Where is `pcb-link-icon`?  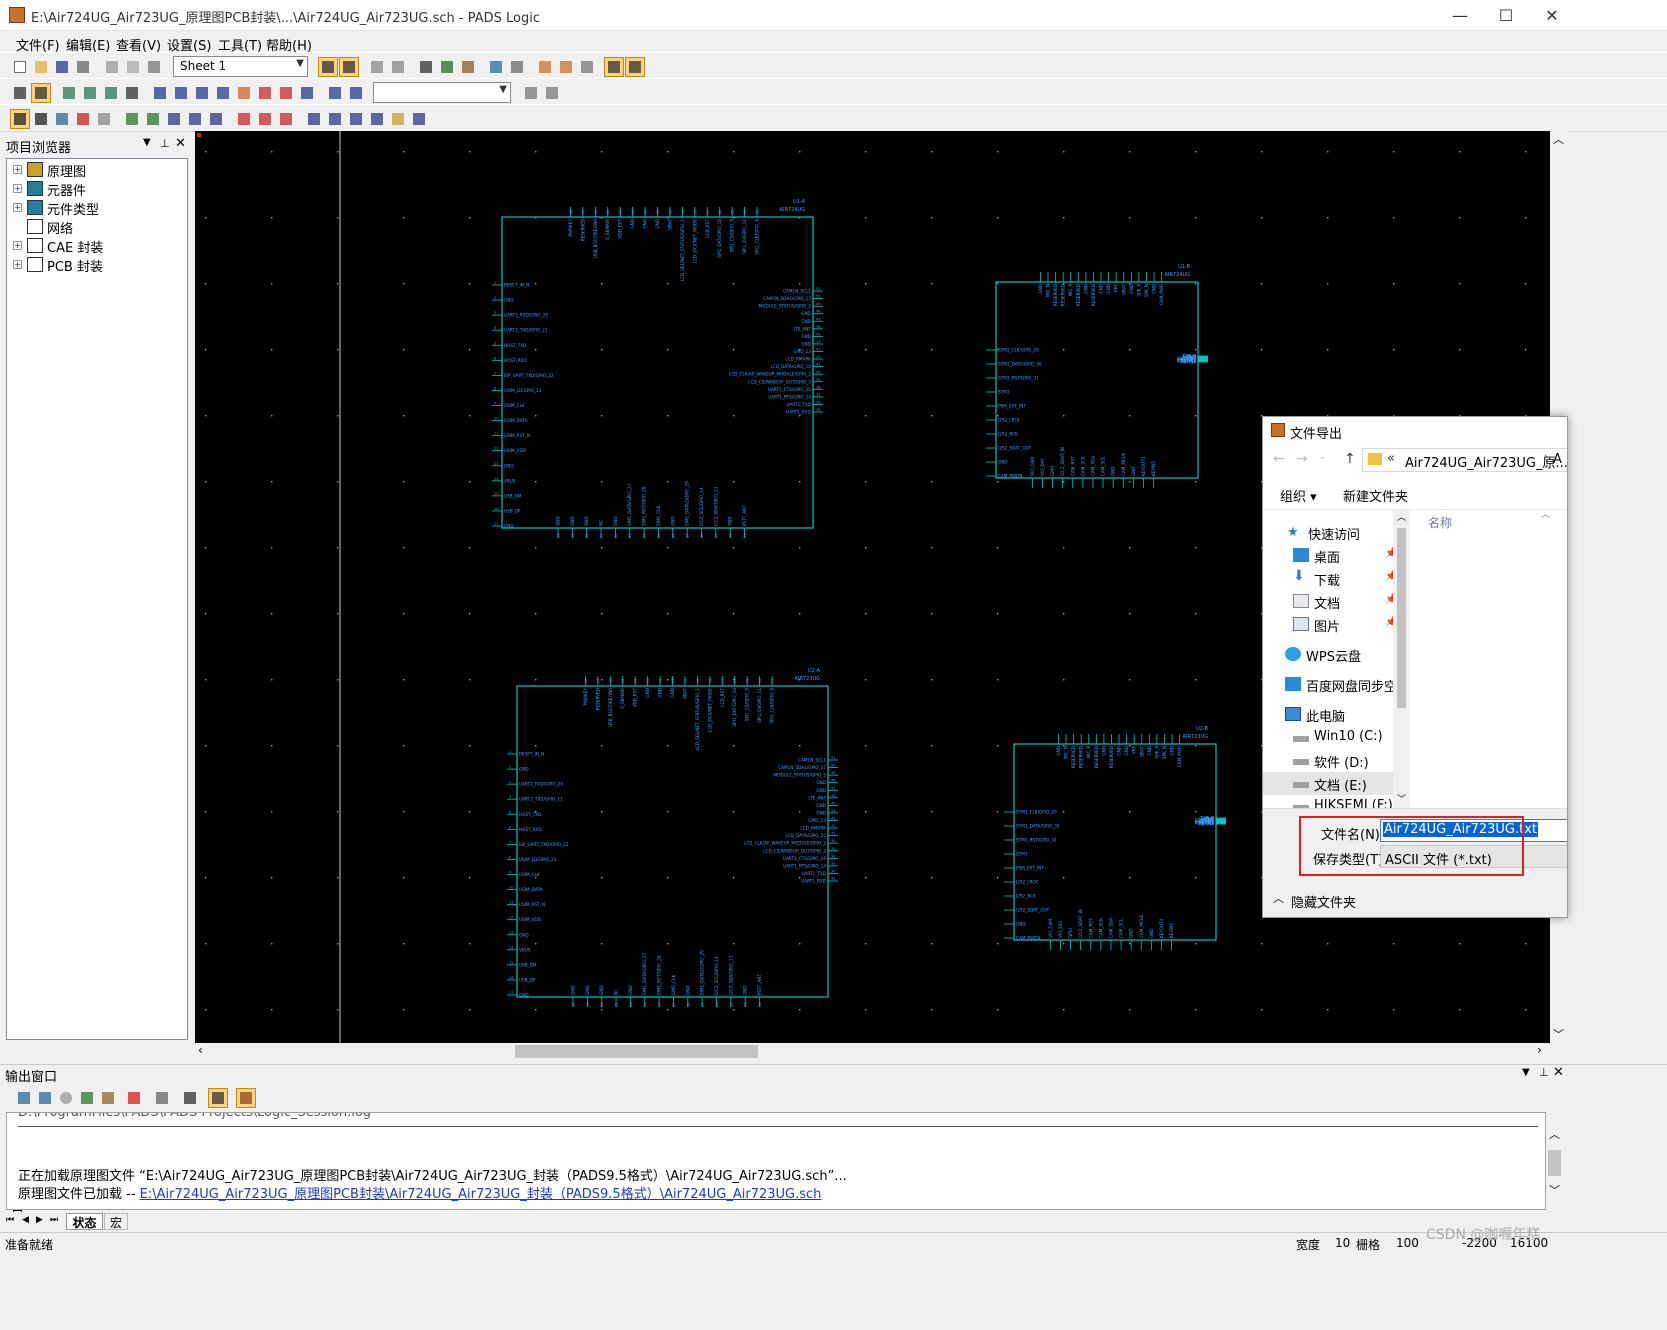 pcb-link-icon is located at coordinates (545, 67).